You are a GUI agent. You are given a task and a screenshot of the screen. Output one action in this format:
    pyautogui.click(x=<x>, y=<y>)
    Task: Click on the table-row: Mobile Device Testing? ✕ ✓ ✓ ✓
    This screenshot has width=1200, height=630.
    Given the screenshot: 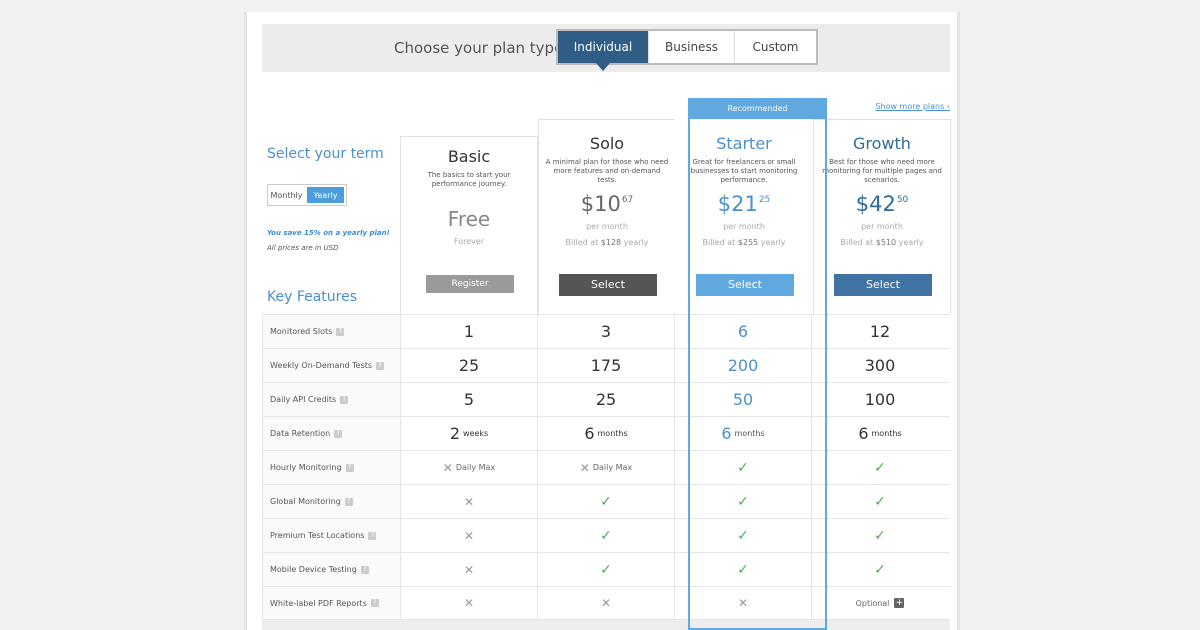 What is the action you would take?
    pyautogui.click(x=606, y=569)
    